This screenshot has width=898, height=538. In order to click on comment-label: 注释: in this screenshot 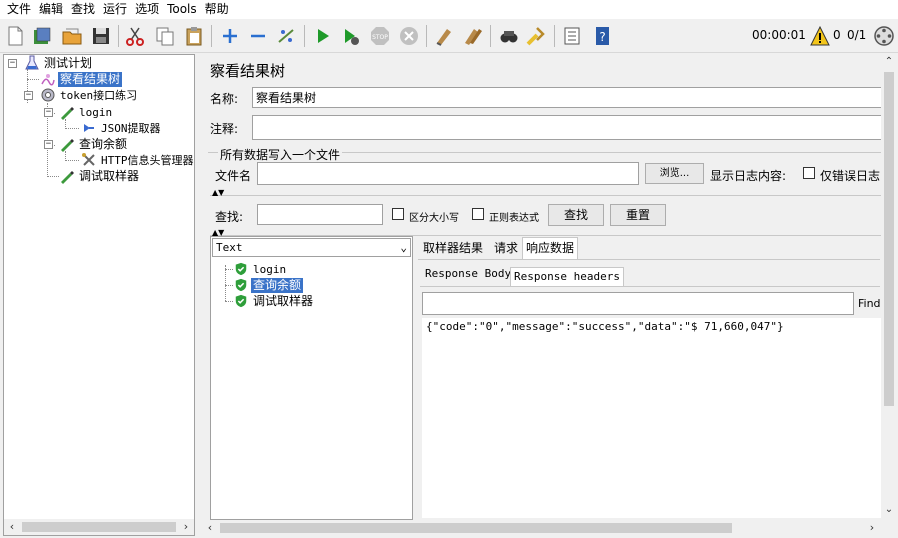, I will do `click(224, 129)`.